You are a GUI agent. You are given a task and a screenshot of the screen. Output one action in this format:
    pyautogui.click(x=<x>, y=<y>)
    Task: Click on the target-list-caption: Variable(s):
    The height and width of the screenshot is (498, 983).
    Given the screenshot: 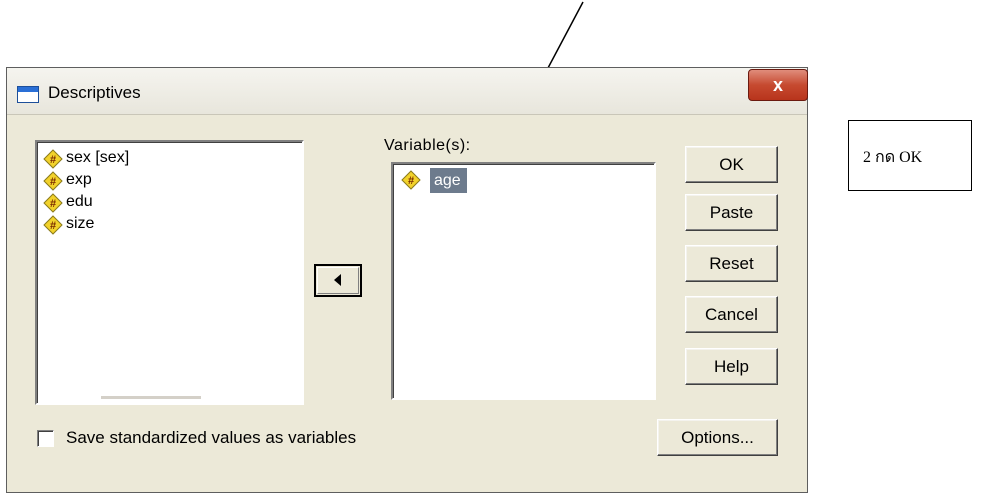 What is the action you would take?
    pyautogui.click(x=427, y=145)
    